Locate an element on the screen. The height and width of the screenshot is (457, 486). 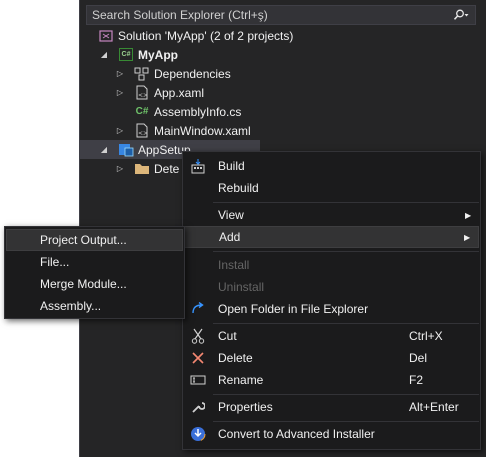
tree-item-solution: Solution 'MyApp' (2 of 2 projects) is located at coordinates (195, 35).